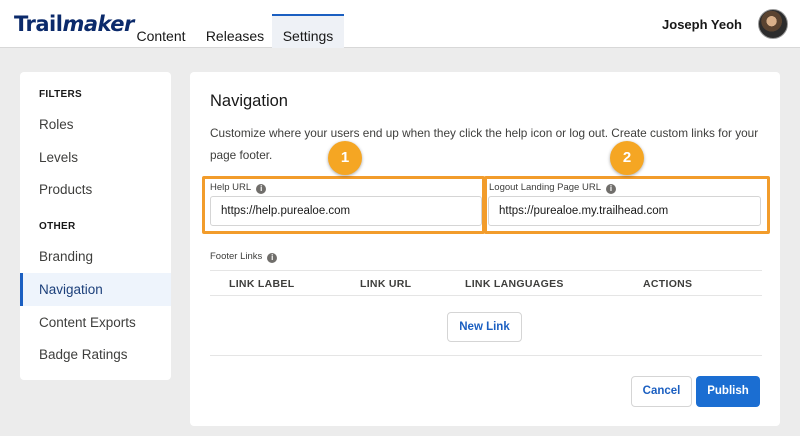  Describe the element at coordinates (95, 322) in the screenshot. I see `sidebar-item-content-exports: Content Exports` at that location.